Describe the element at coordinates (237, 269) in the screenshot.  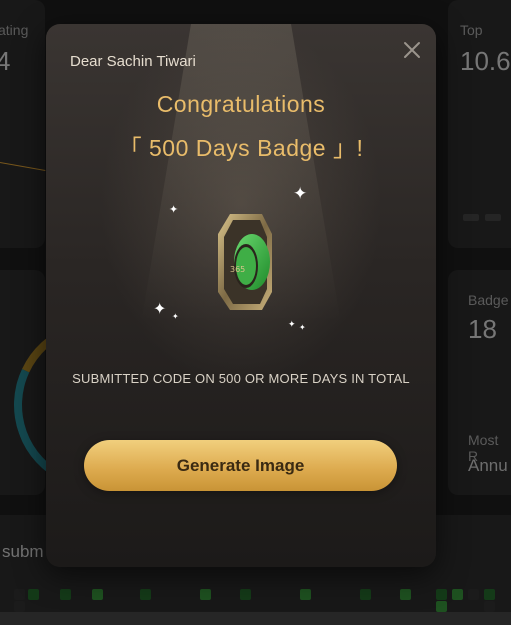
I see `svg-text: 365` at that location.